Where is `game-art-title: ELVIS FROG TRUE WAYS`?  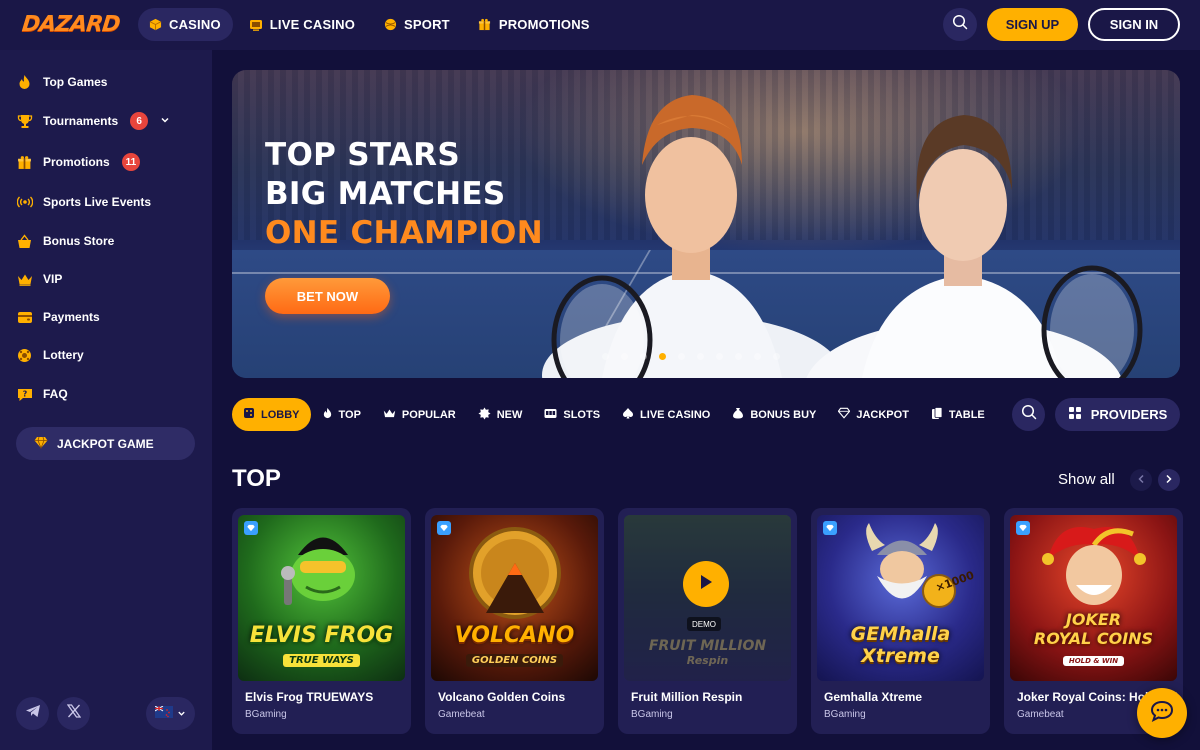
game-art-title: ELVIS FROG TRUE WAYS is located at coordinates (321, 645).